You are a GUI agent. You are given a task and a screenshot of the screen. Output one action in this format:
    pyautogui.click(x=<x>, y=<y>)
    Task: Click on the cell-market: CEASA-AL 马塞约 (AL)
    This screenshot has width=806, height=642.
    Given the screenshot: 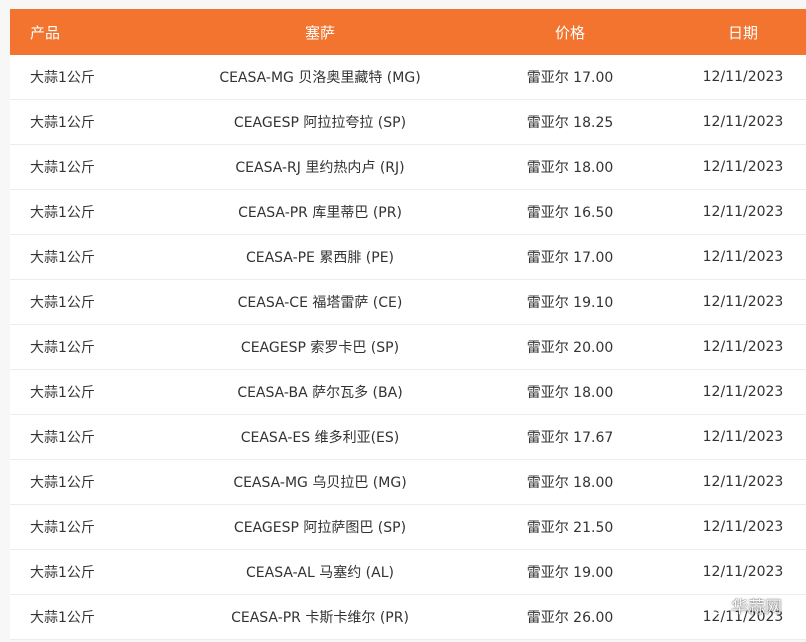 What is the action you would take?
    pyautogui.click(x=320, y=572)
    